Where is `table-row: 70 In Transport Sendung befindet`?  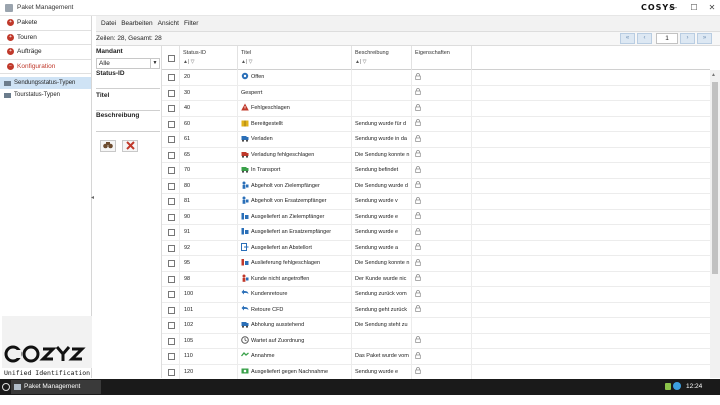 table-row: 70 In Transport Sendung befindet is located at coordinates (436, 171).